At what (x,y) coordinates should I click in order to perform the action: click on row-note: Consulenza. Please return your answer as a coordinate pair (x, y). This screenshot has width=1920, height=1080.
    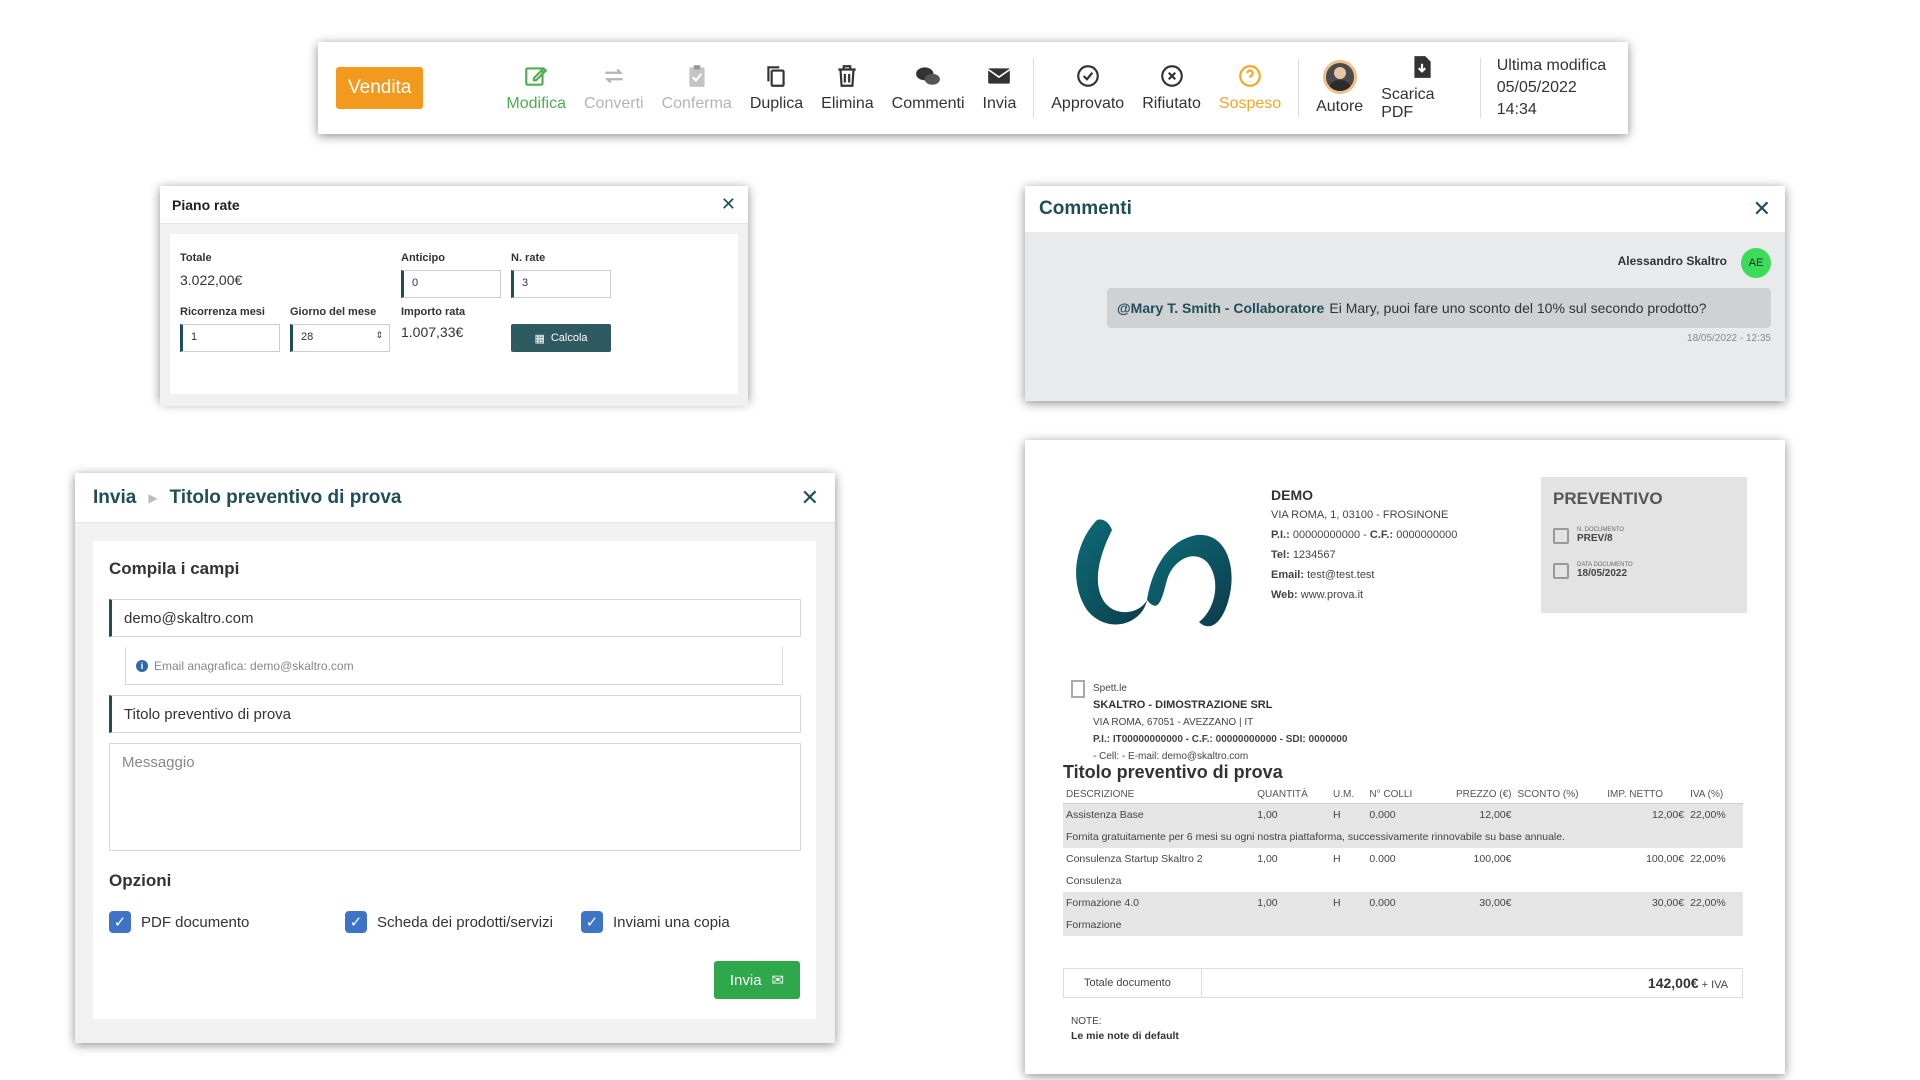
    Looking at the image, I should click on (1094, 881).